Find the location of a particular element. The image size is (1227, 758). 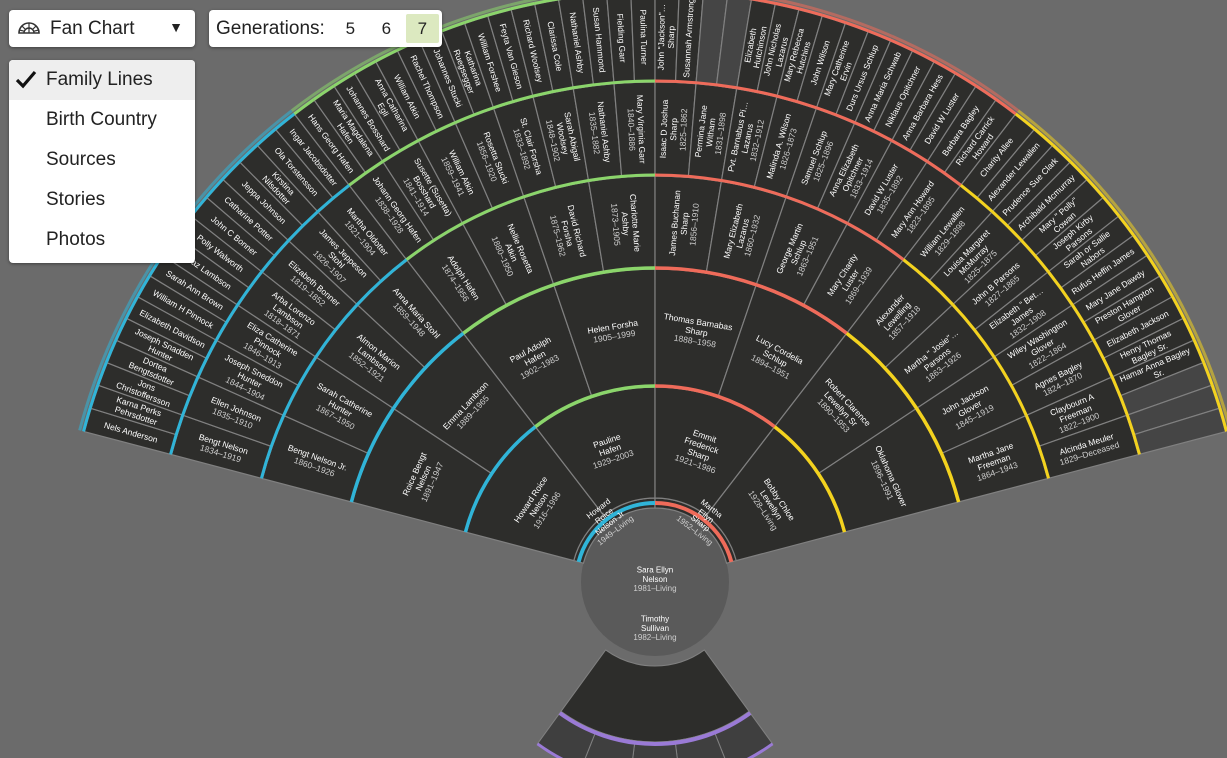

generation-option-5: 5 is located at coordinates (350, 28).